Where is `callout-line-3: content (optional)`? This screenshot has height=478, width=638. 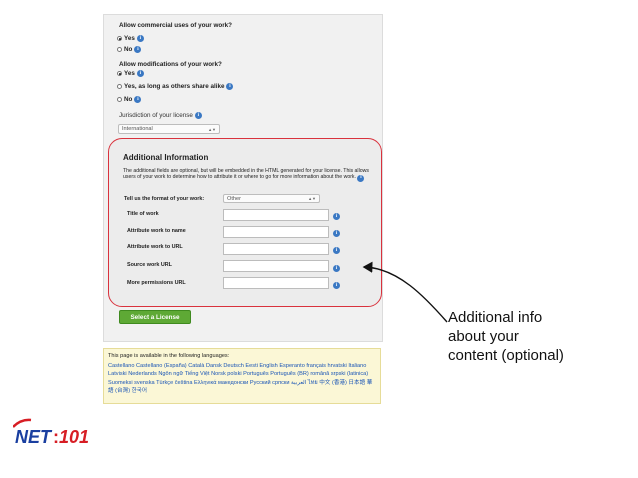
callout-line-3: content (optional) is located at coordinates (506, 355).